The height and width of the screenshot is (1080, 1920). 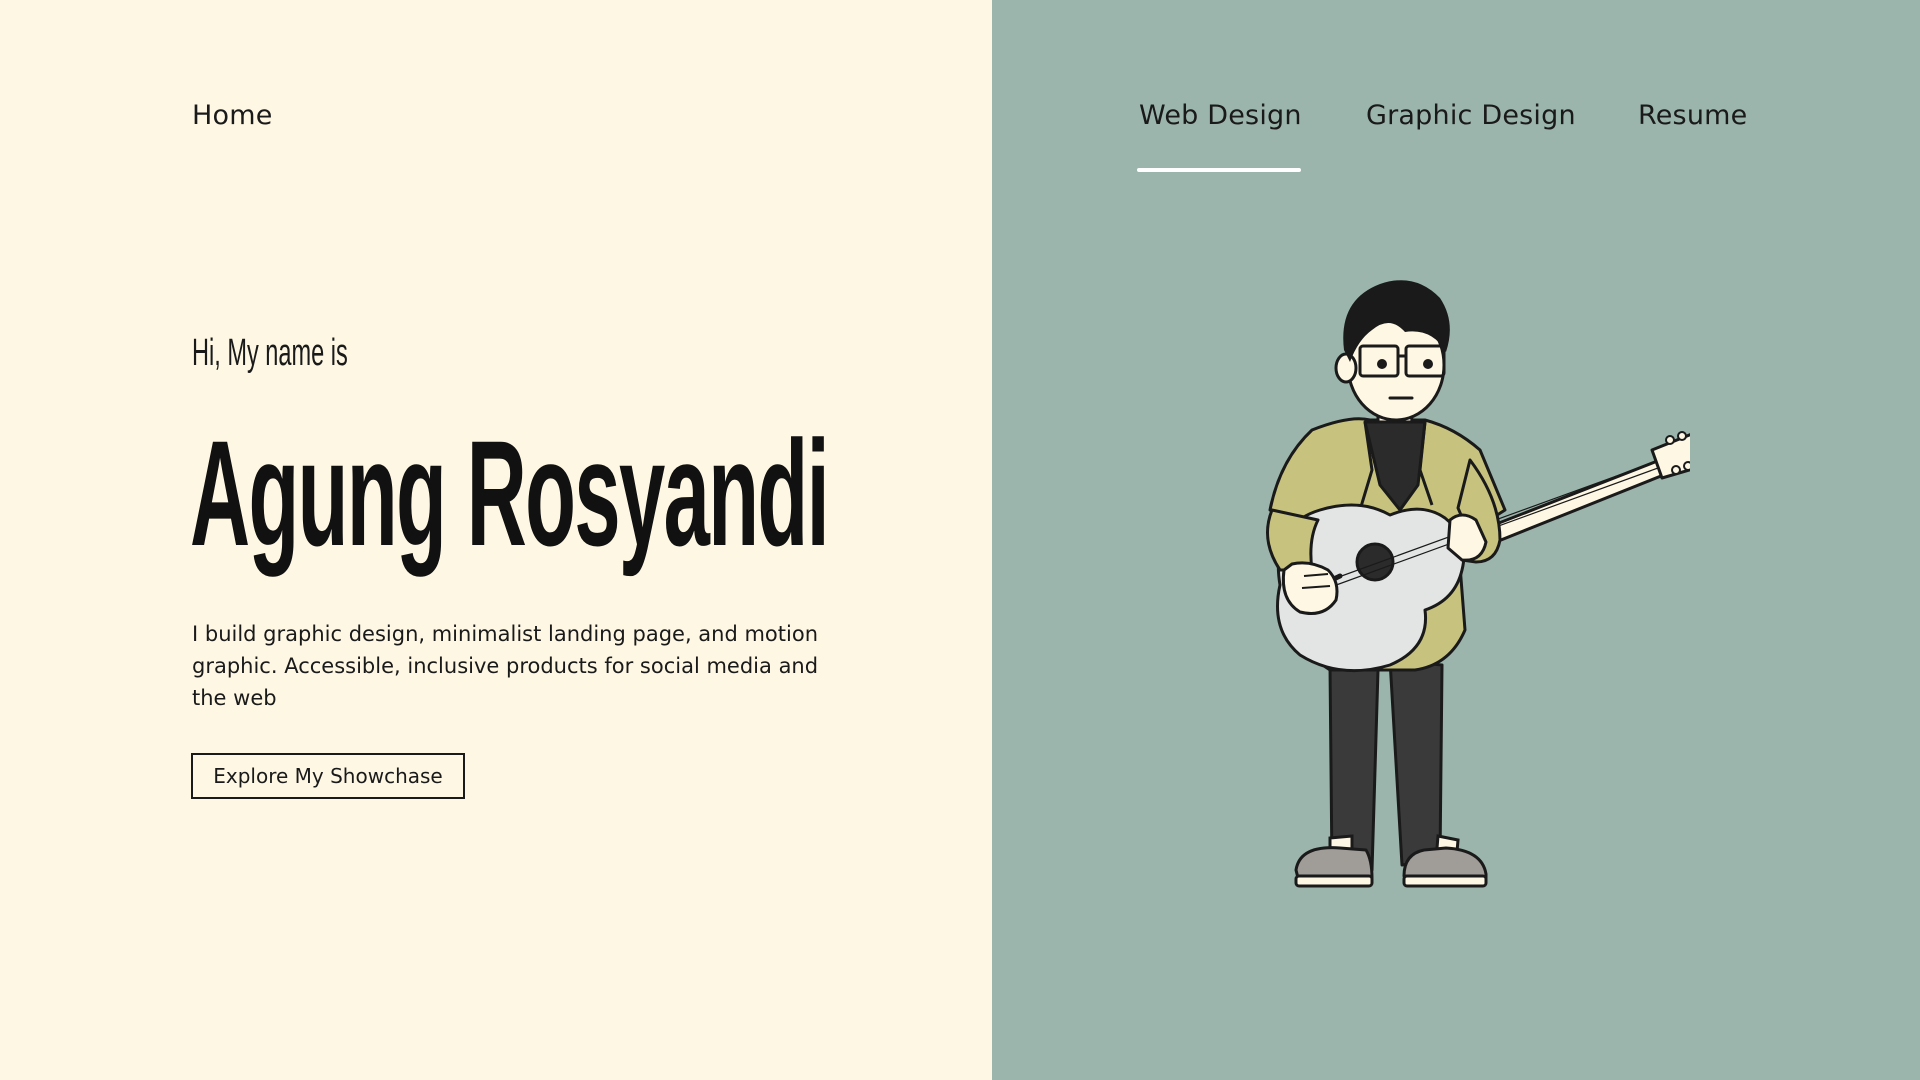 What do you see at coordinates (510, 493) in the screenshot?
I see `hero-name: Agung Rosyandi` at bounding box center [510, 493].